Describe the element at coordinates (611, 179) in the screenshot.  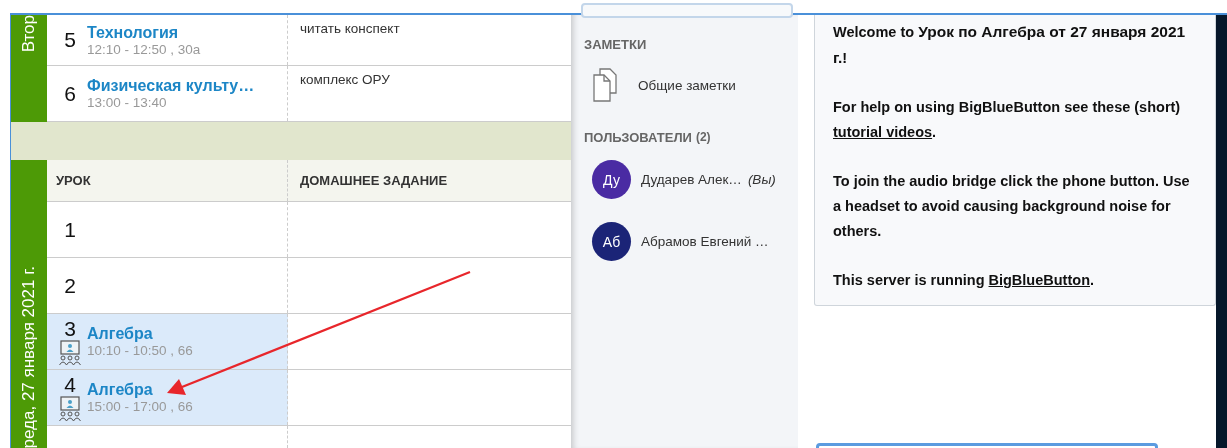
I see `user-avatar: Ду` at that location.